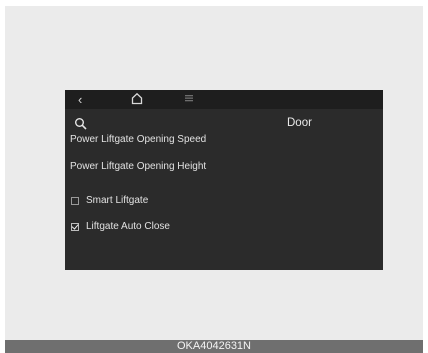 The height and width of the screenshot is (353, 428). What do you see at coordinates (81, 124) in the screenshot?
I see `search-icon` at bounding box center [81, 124].